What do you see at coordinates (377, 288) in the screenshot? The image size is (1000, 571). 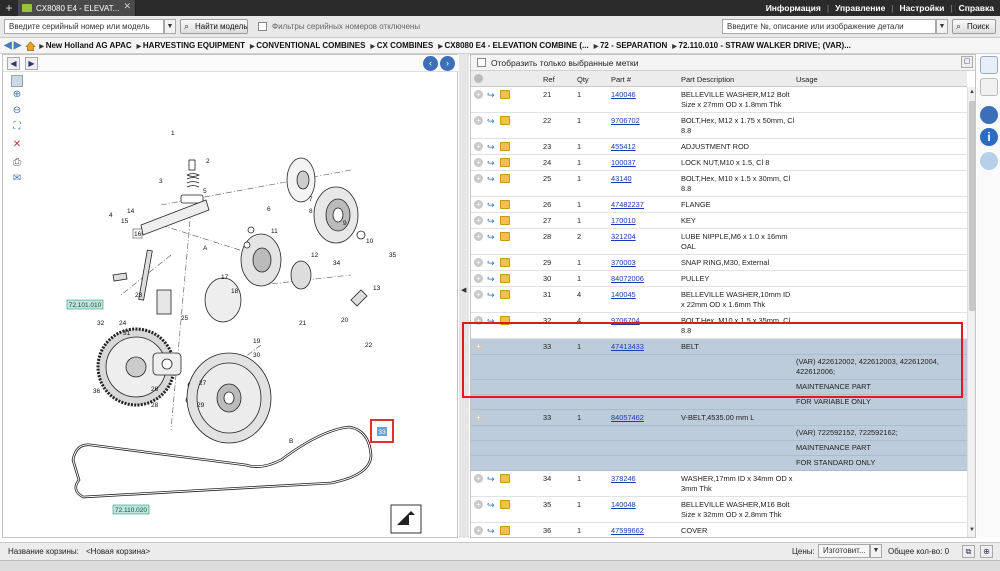 I see `diagram-callout: 13` at bounding box center [377, 288].